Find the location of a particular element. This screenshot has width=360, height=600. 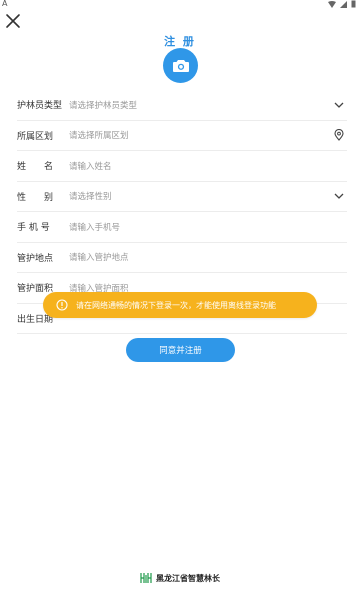

gender-field: 性 别 请选择性别 is located at coordinates (182, 197).